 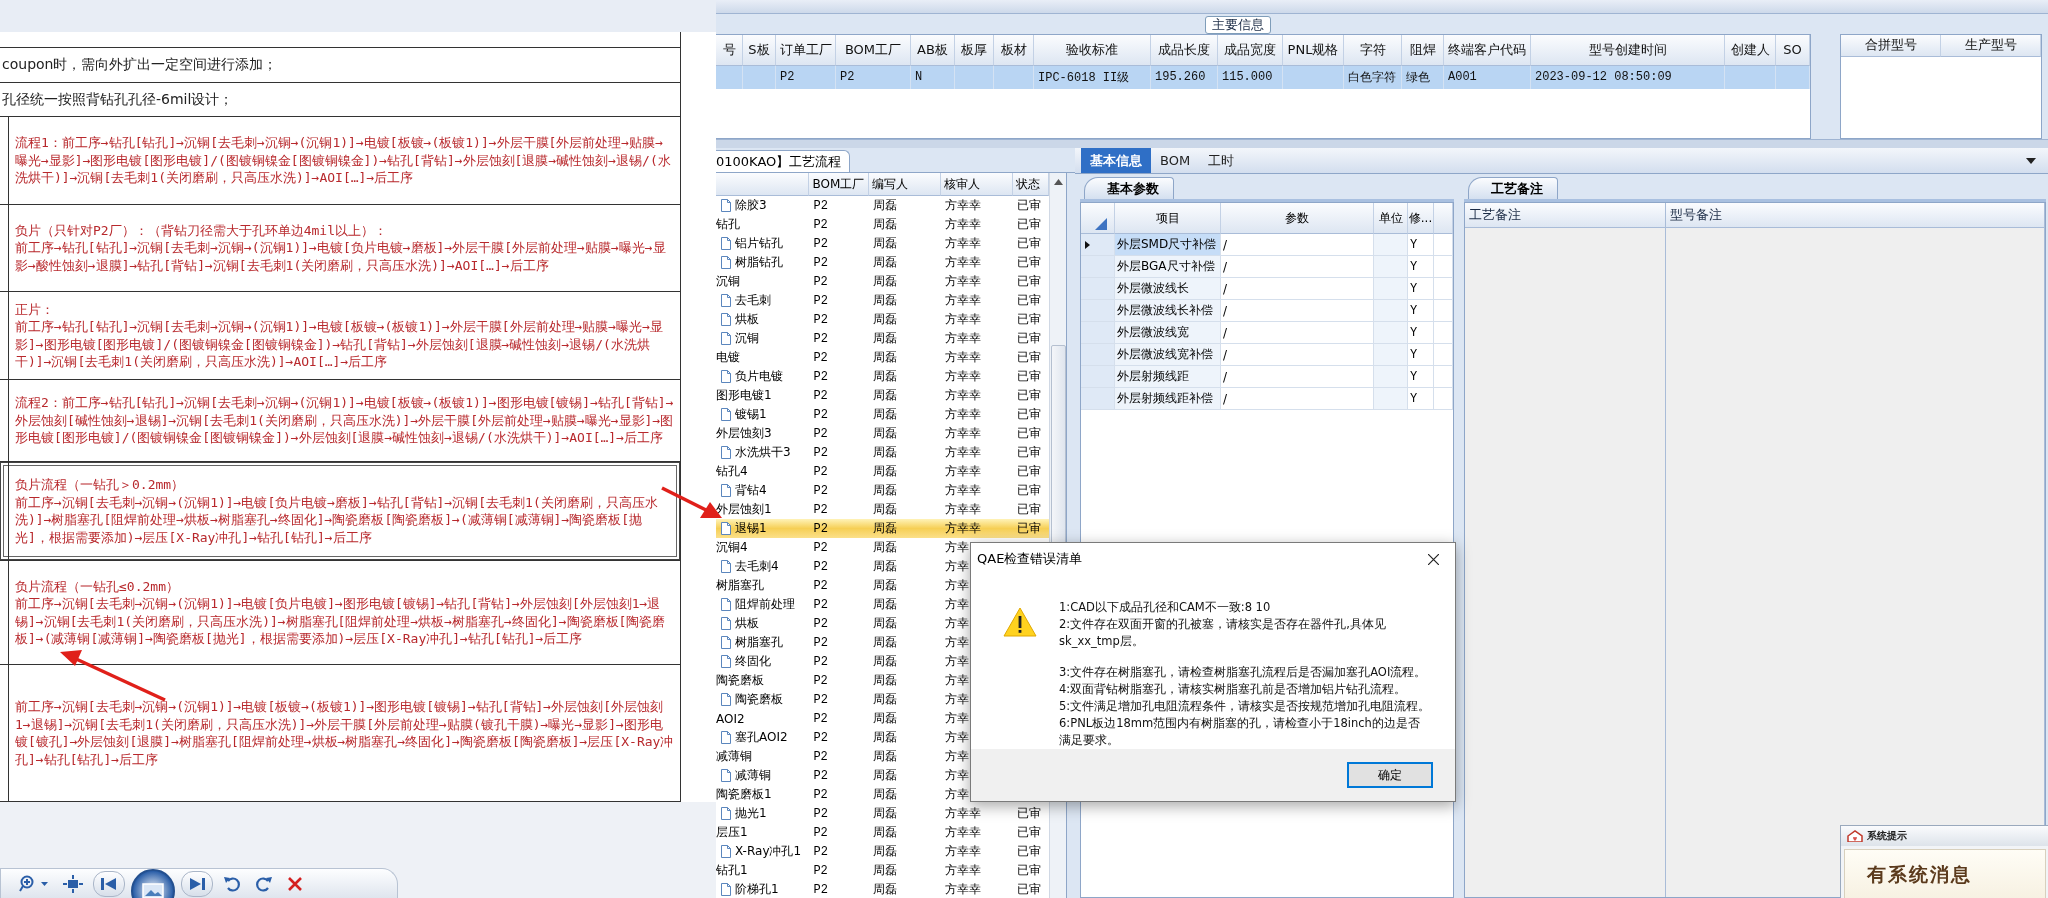 What do you see at coordinates (1014, 50) in the screenshot?
I see `column-header: 板材` at bounding box center [1014, 50].